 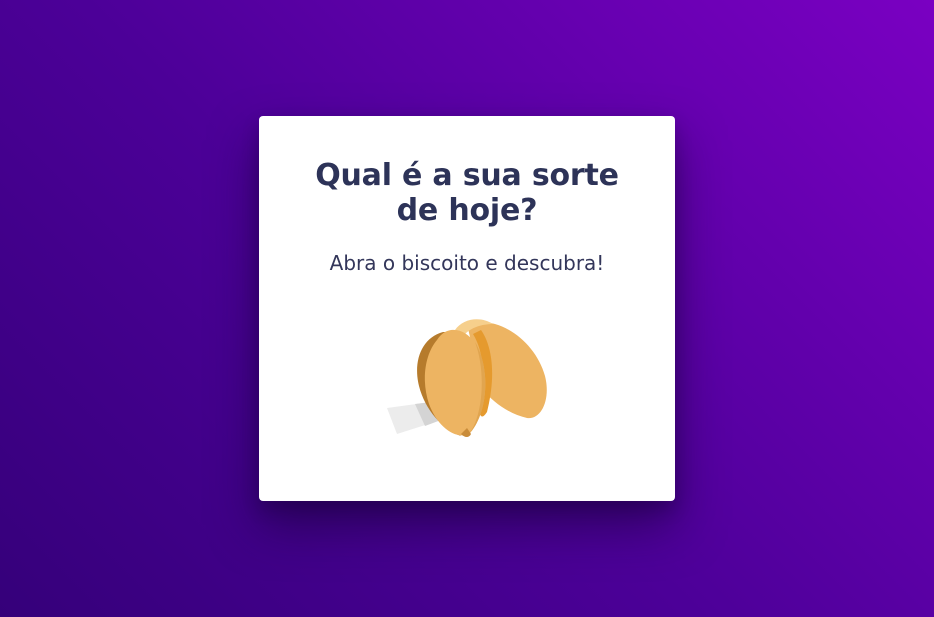 I want to click on fortune-cookie-button, so click(x=467, y=378).